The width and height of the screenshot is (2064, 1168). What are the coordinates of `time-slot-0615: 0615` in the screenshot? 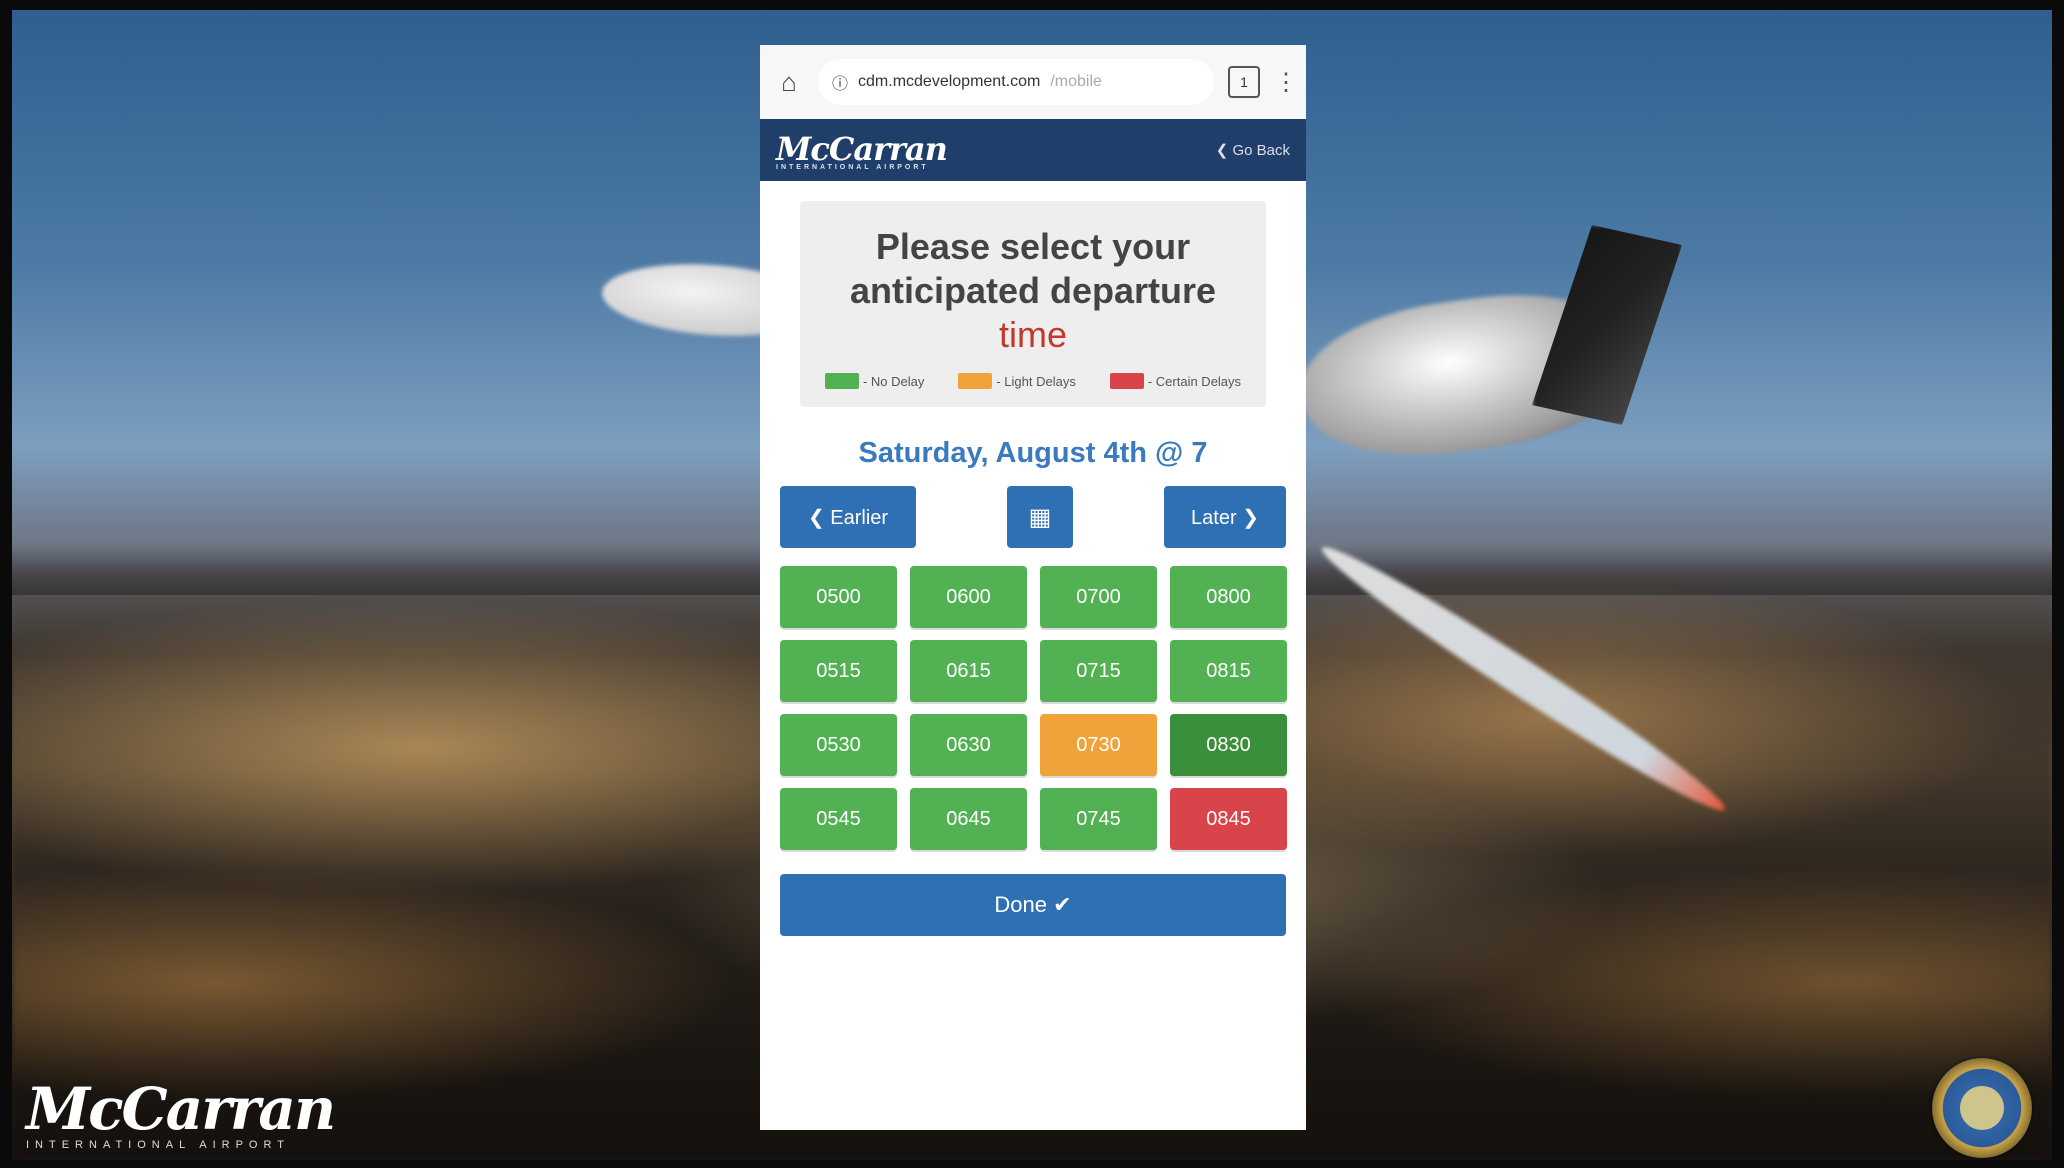 It's located at (968, 671).